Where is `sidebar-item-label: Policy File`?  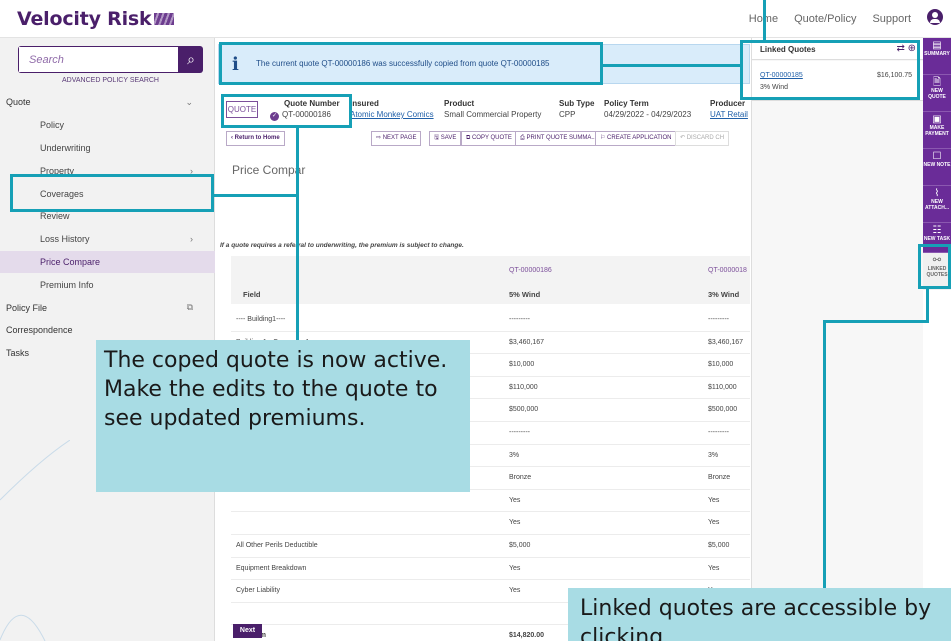
sidebar-item-label: Policy File is located at coordinates (27, 307).